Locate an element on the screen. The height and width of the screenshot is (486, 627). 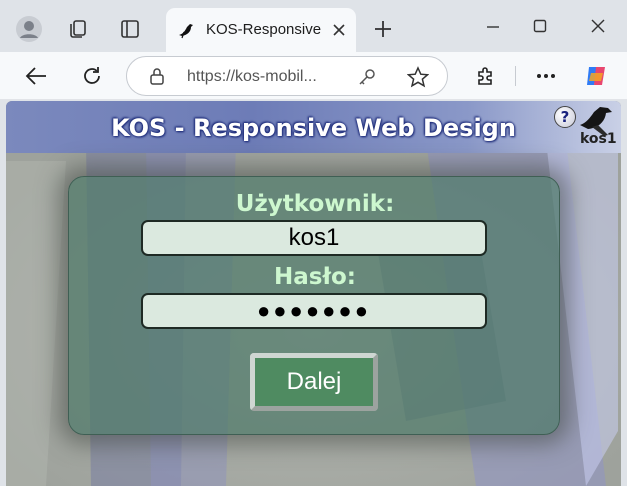
collections-icon is located at coordinates (78, 29).